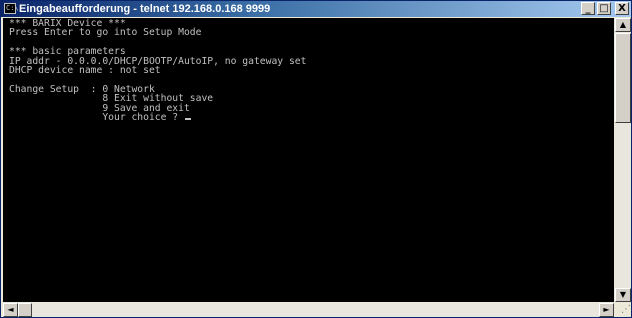  I want to click on scroll-down-button: ▼, so click(623, 295).